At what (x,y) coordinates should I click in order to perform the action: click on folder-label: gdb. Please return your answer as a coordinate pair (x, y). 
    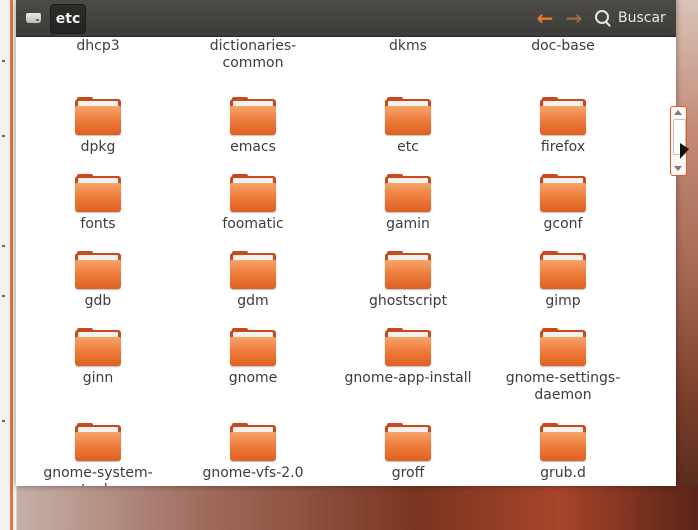
    Looking at the image, I should click on (98, 301).